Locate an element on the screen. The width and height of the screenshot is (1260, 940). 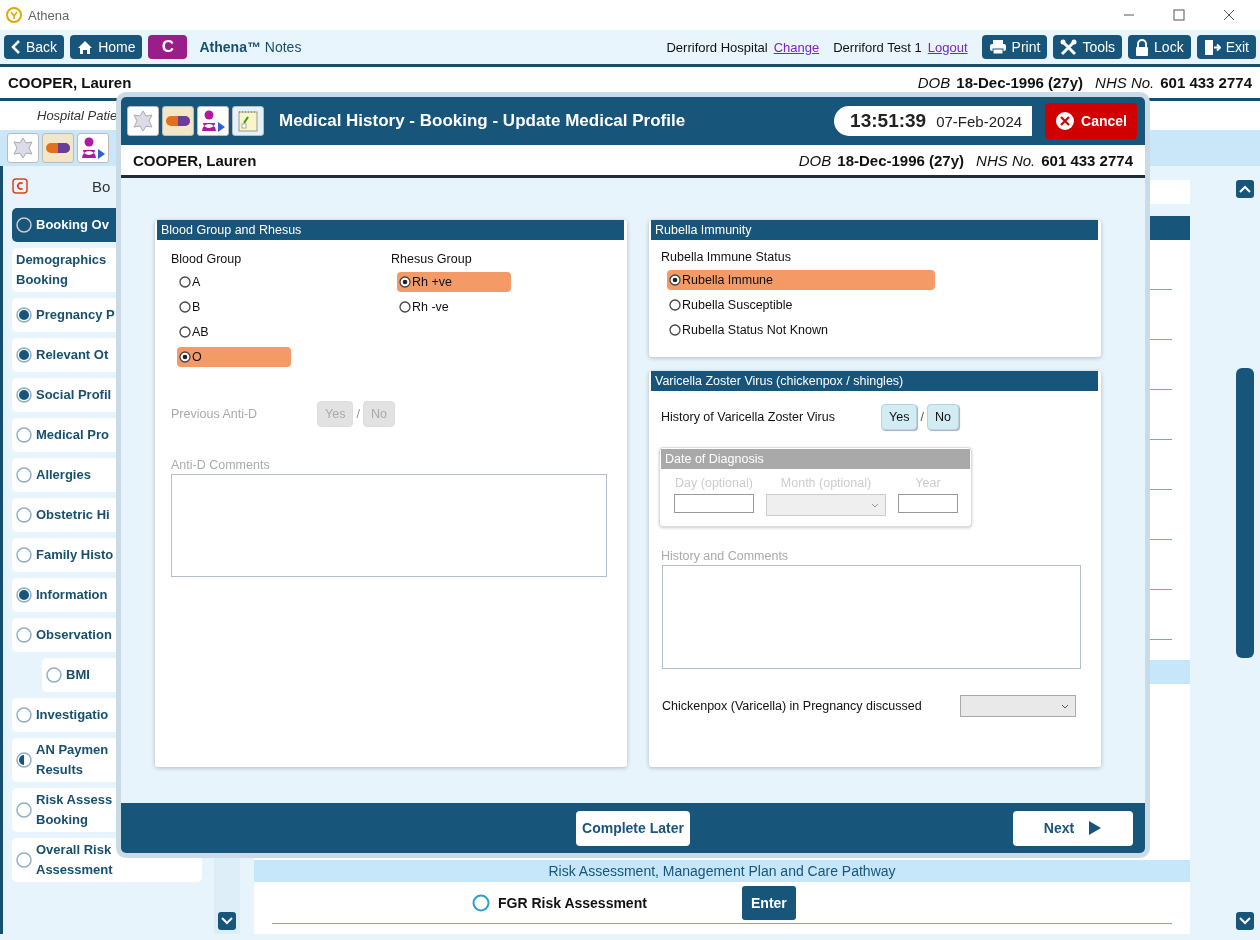
exit-door-icon is located at coordinates (1212, 47).